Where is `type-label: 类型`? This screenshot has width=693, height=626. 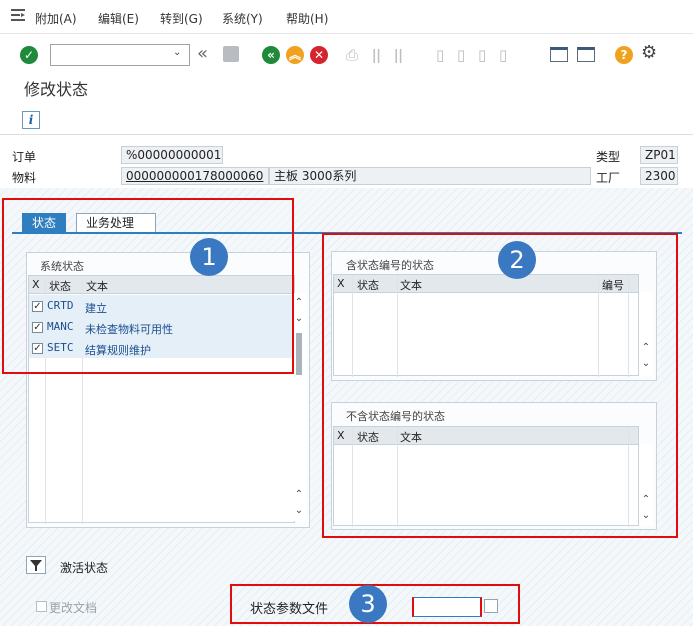 type-label: 类型 is located at coordinates (608, 157).